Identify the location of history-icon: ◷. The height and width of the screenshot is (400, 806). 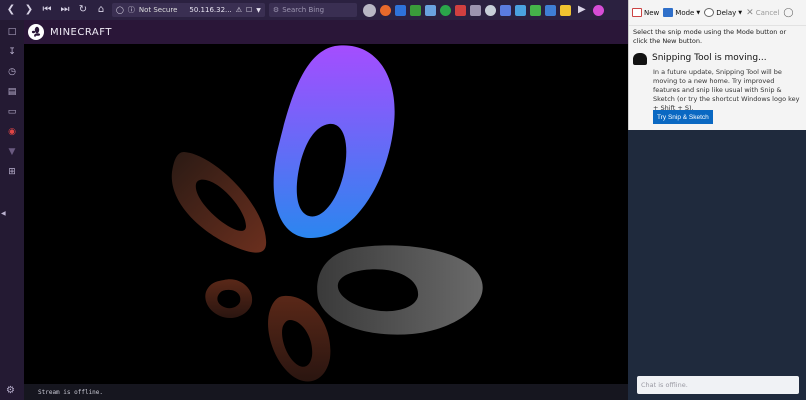
(12, 72).